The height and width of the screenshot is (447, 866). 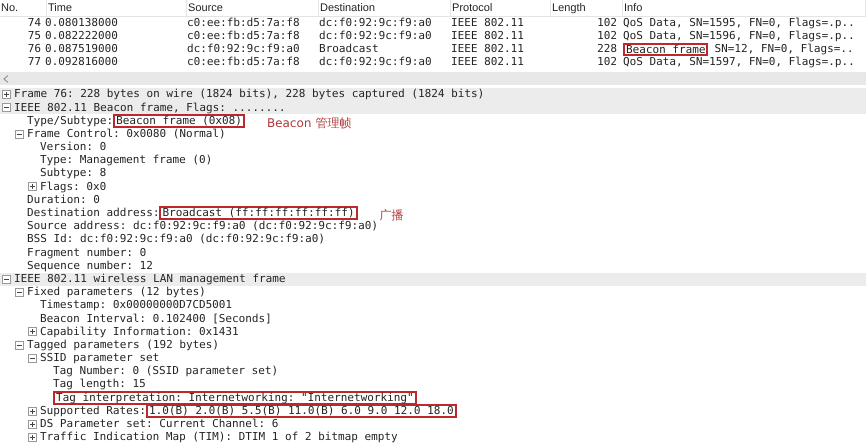 What do you see at coordinates (385, 8) in the screenshot?
I see `column-header: Destination` at bounding box center [385, 8].